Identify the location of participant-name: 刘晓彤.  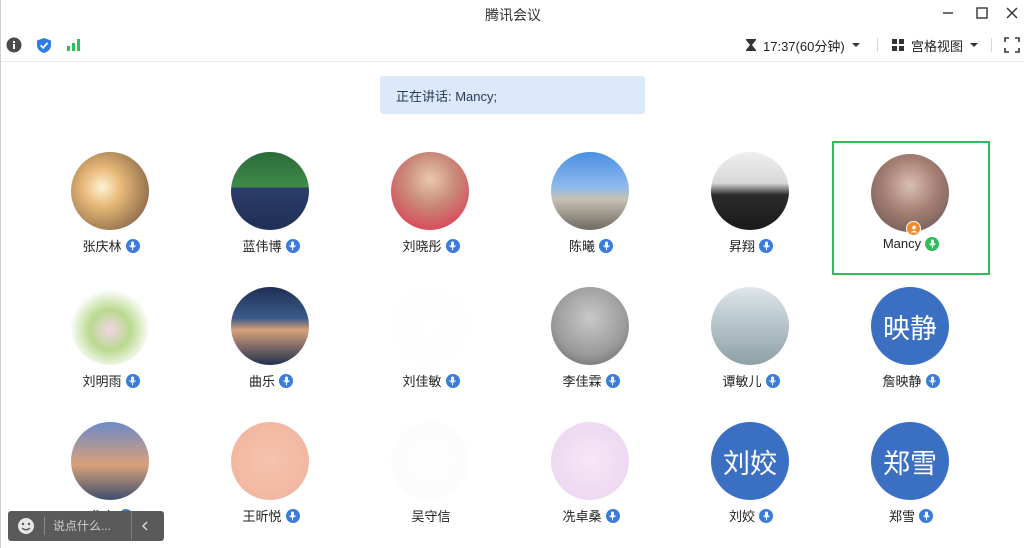
(422, 246).